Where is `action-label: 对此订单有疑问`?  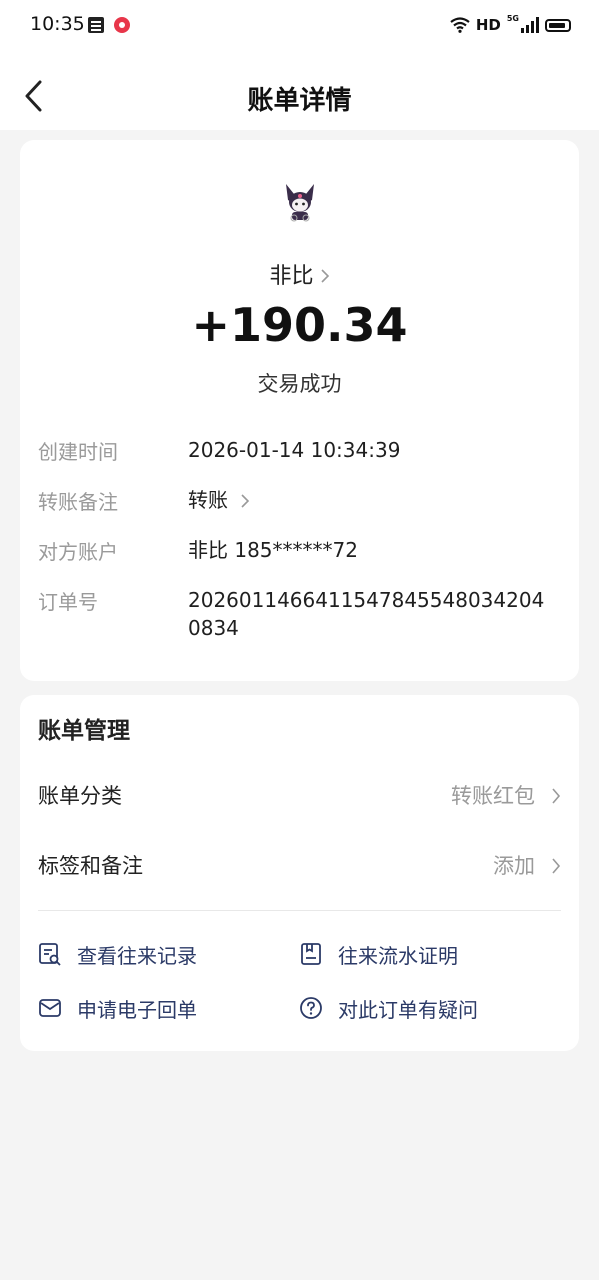
action-label: 对此订单有疑问 is located at coordinates (408, 1009).